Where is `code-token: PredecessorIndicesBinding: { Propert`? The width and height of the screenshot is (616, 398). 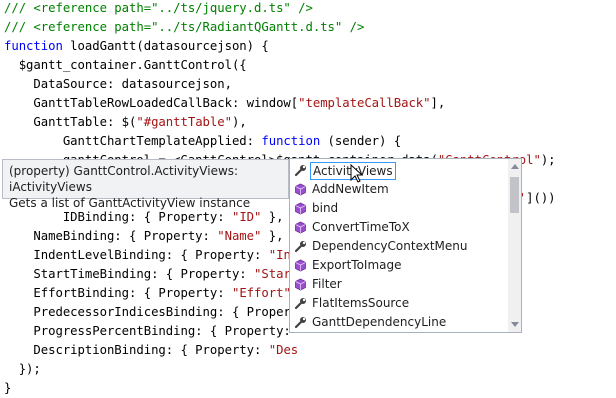 code-token: PredecessorIndicesBinding: { Propert is located at coordinates (151, 312).